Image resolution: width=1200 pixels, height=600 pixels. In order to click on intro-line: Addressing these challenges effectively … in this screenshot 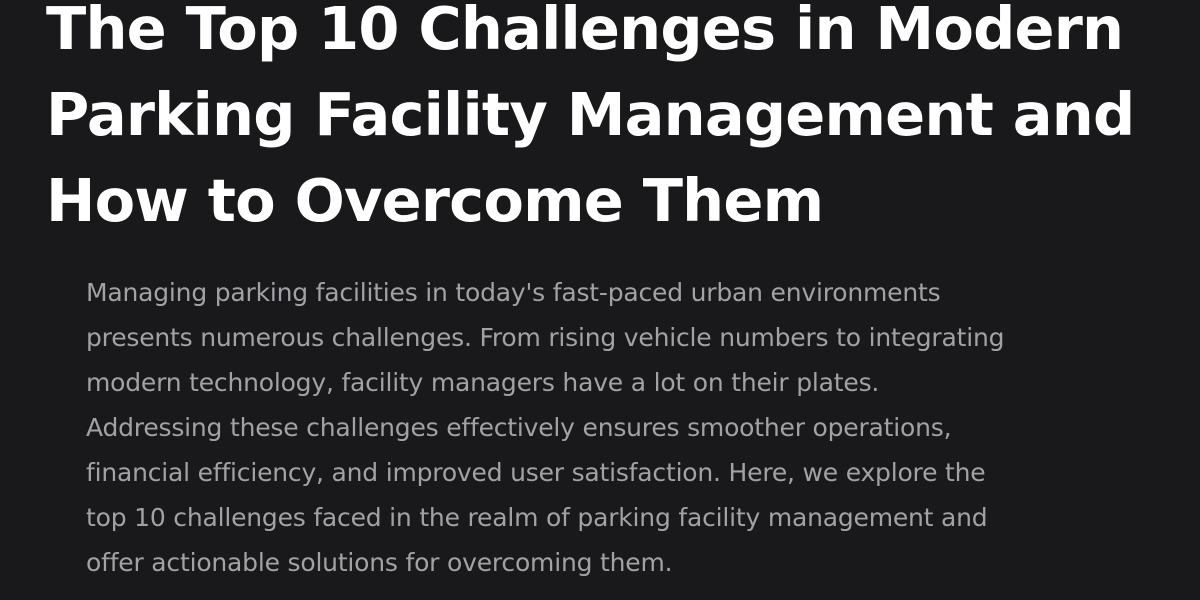, I will do `click(519, 427)`.